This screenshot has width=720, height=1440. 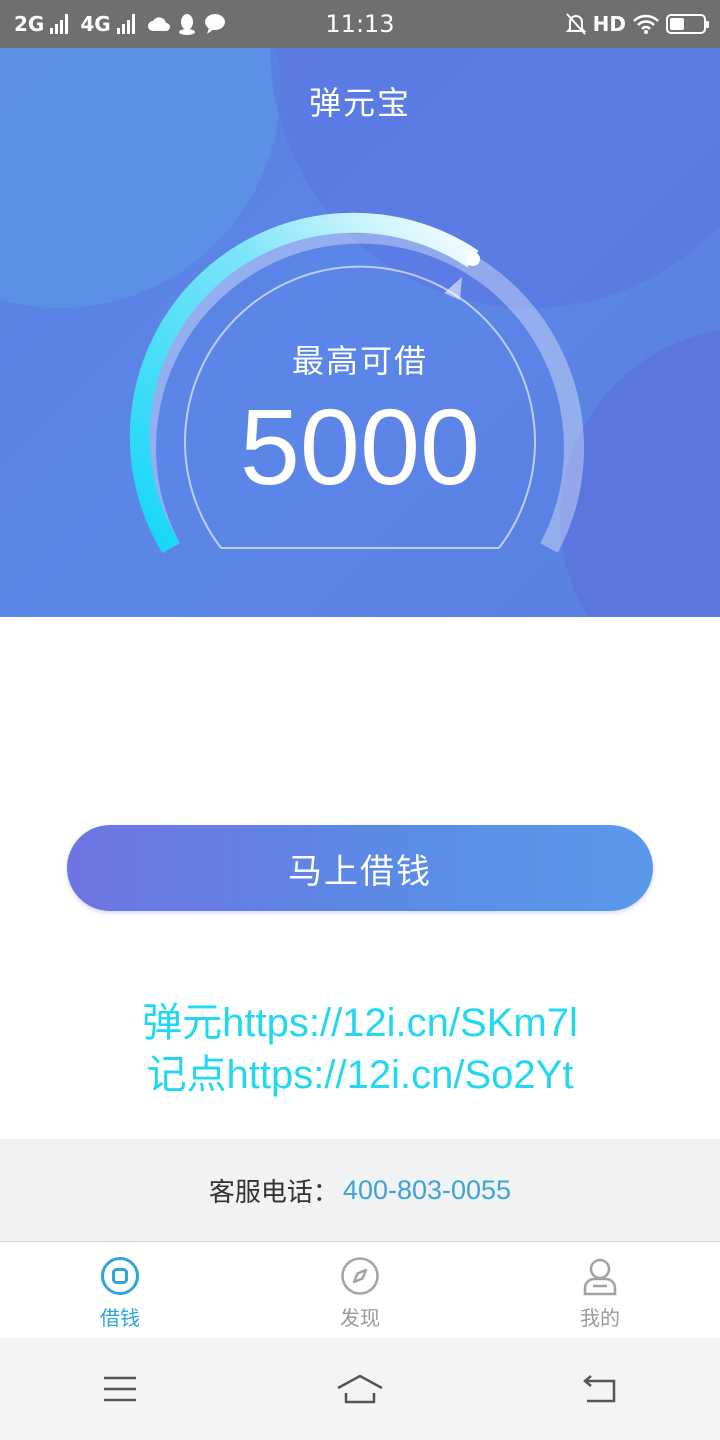 I want to click on status-bar: 2G 4G 11:13 HD, so click(x=360, y=24).